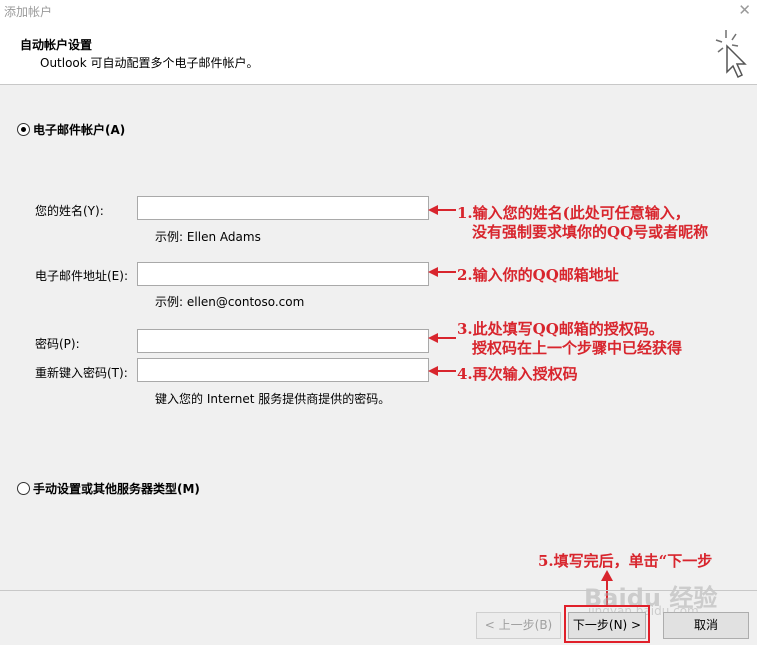 The height and width of the screenshot is (645, 757). I want to click on window-title: 添加帐户, so click(28, 12).